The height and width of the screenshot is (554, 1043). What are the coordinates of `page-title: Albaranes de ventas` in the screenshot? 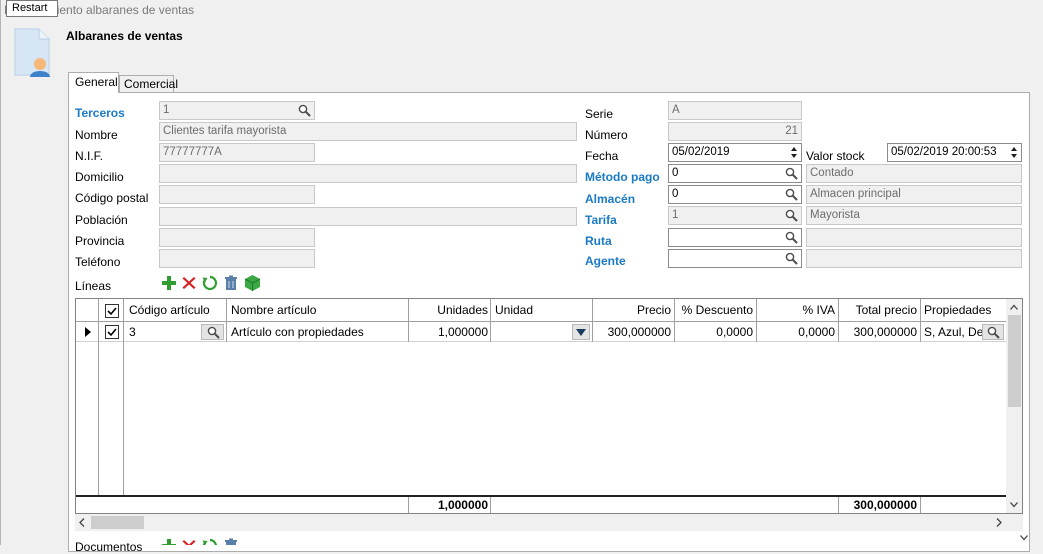 It's located at (124, 36).